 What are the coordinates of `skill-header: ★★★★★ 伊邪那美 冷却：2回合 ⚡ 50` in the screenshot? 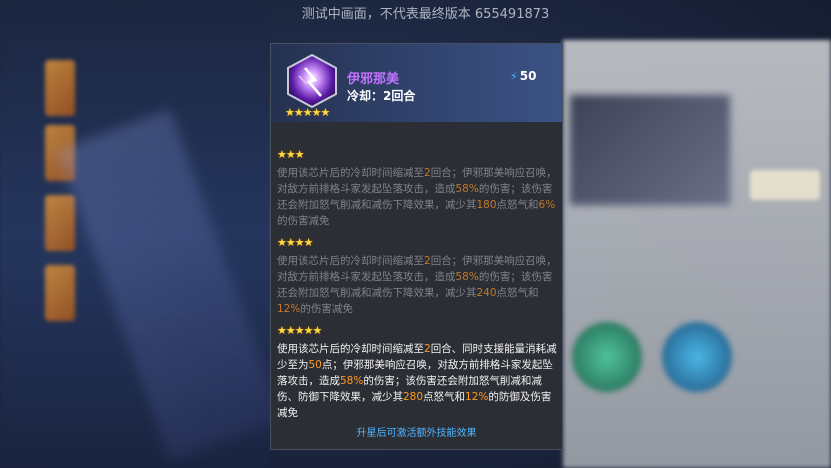 It's located at (416, 83).